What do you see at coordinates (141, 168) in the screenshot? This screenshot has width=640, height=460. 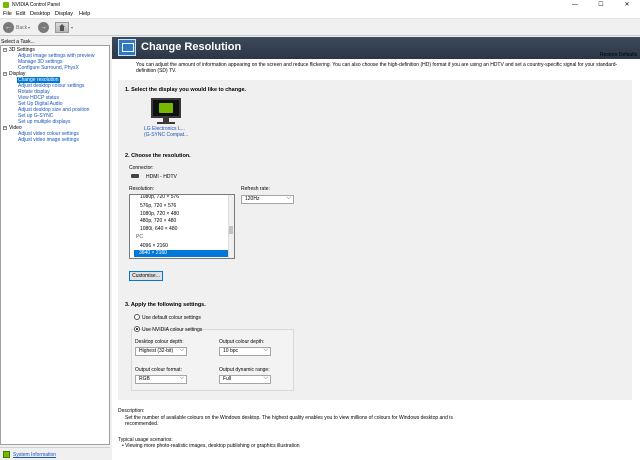 I see `connector-label: Connector:` at bounding box center [141, 168].